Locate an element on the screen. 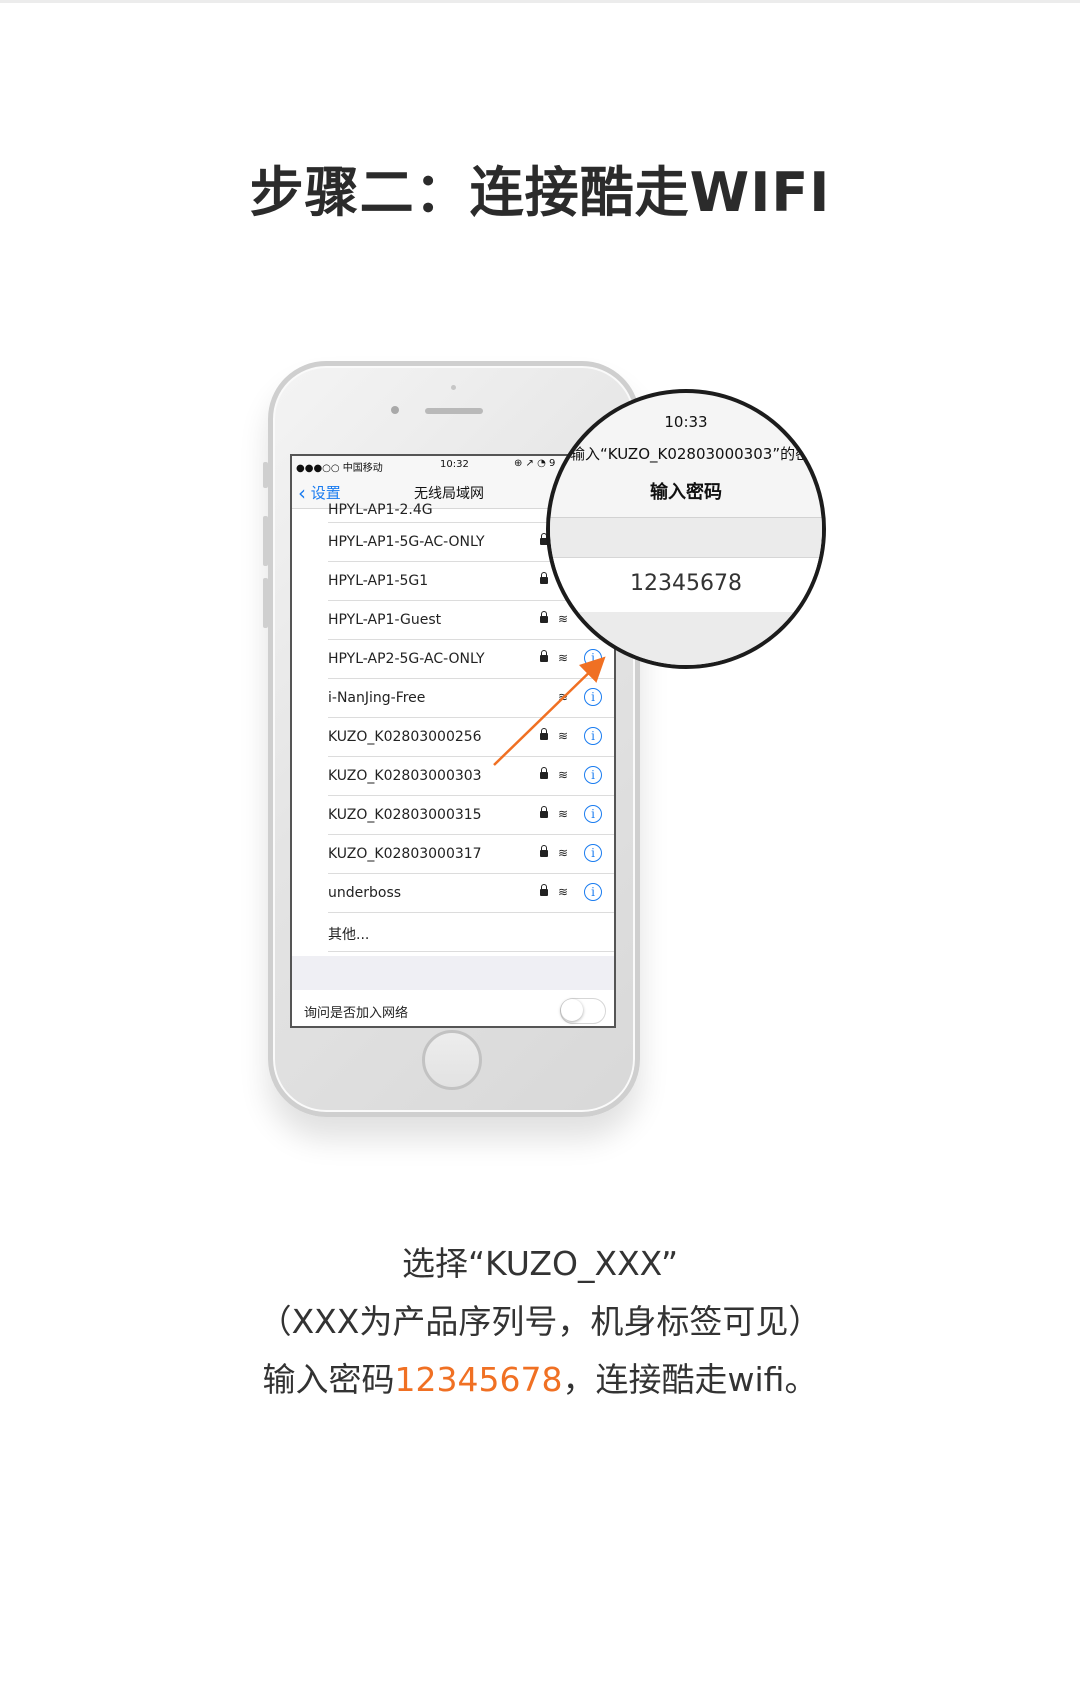  bottom-band is located at coordinates (686, 638).